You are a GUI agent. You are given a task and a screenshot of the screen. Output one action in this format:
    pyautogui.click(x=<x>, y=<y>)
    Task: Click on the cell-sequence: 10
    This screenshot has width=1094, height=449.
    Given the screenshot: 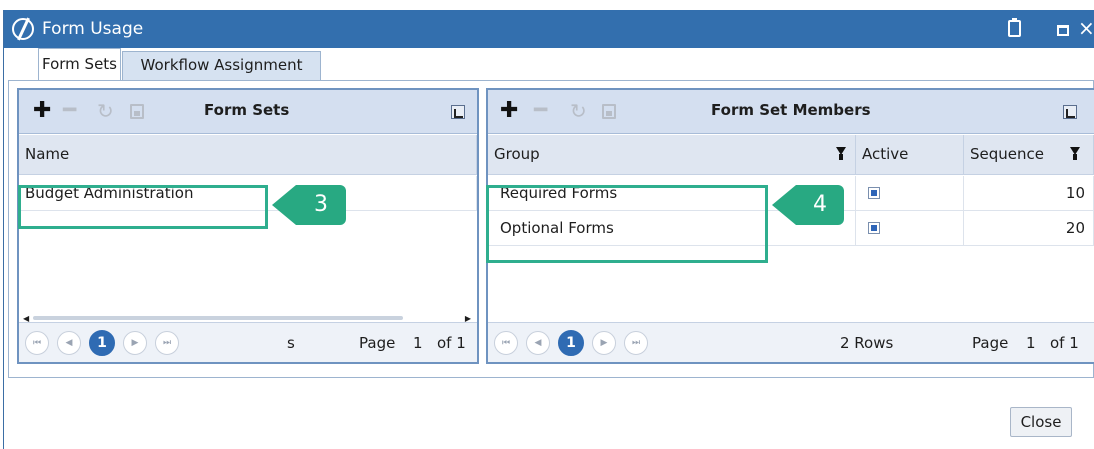 What is the action you would take?
    pyautogui.click(x=1029, y=193)
    